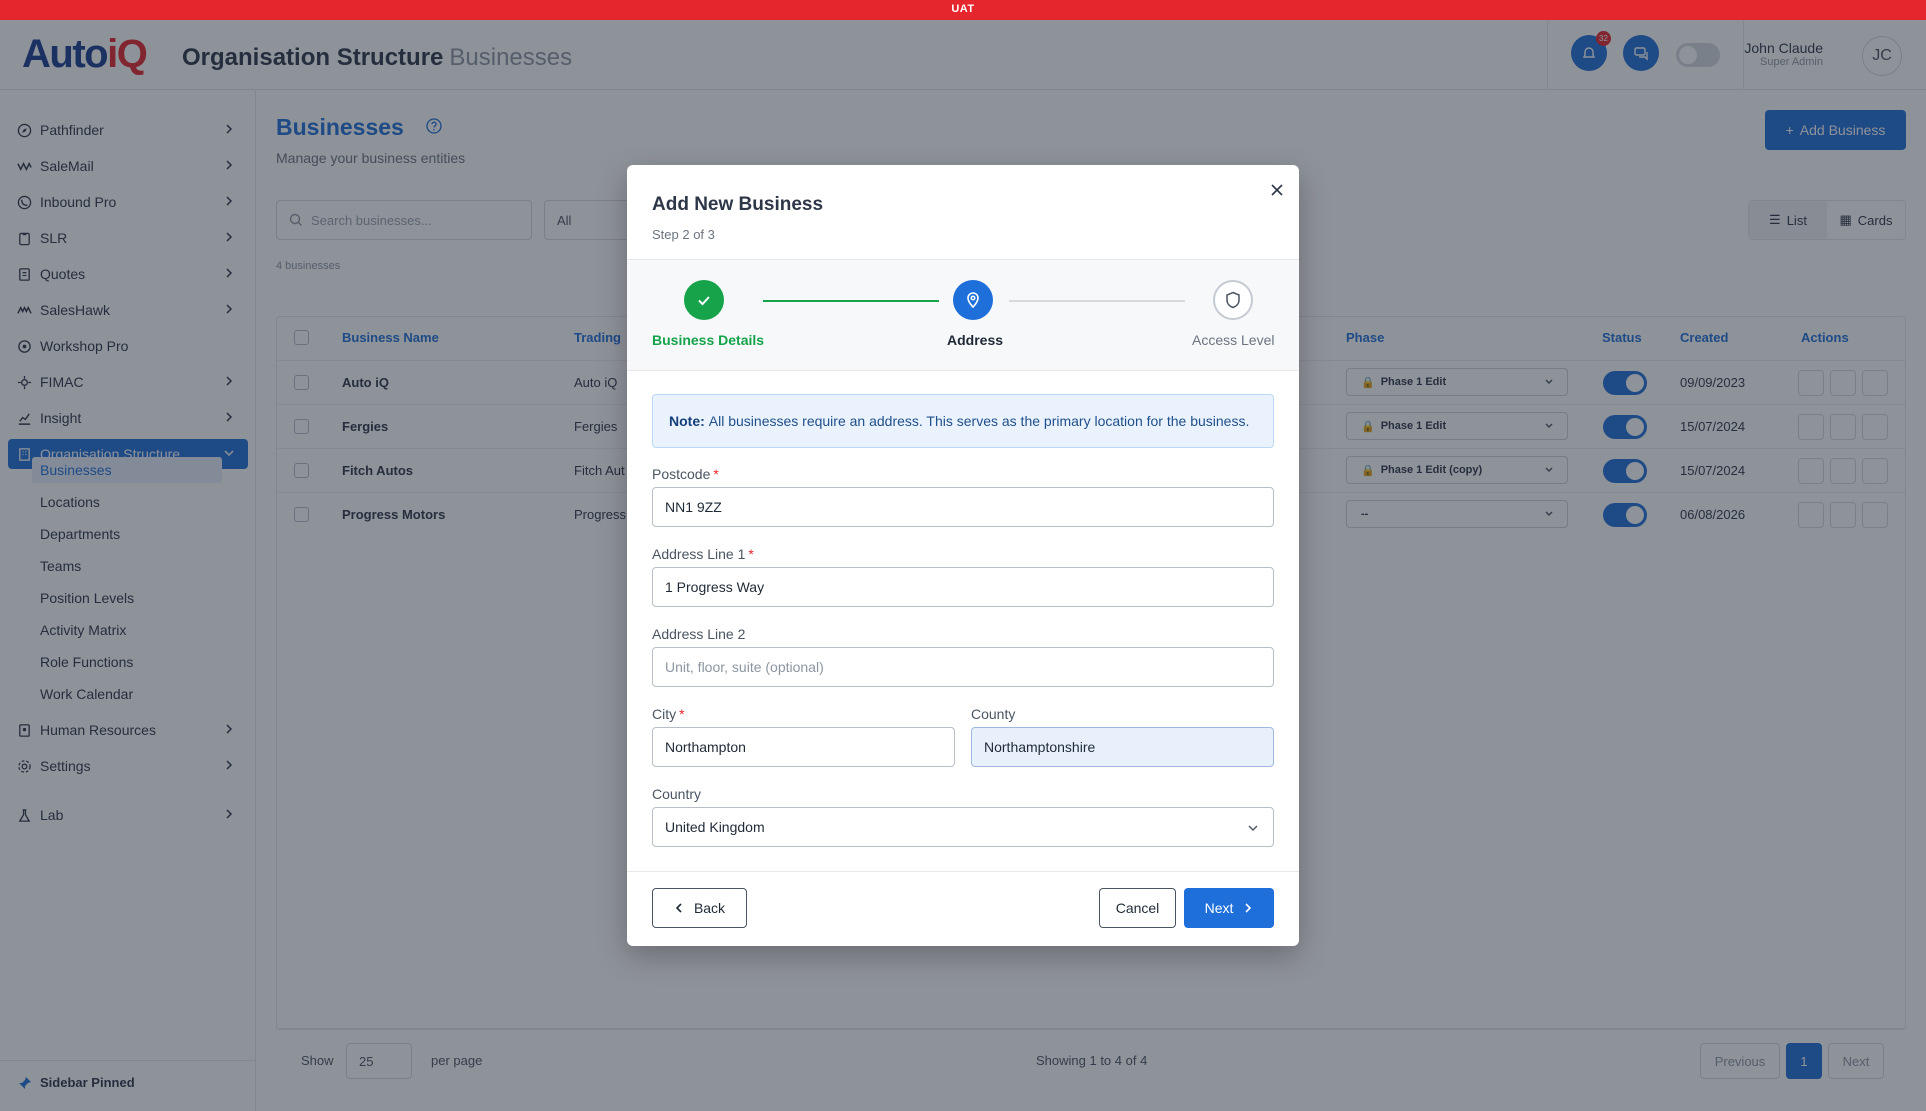 This screenshot has width=1926, height=1111. I want to click on map-pin-icon, so click(973, 300).